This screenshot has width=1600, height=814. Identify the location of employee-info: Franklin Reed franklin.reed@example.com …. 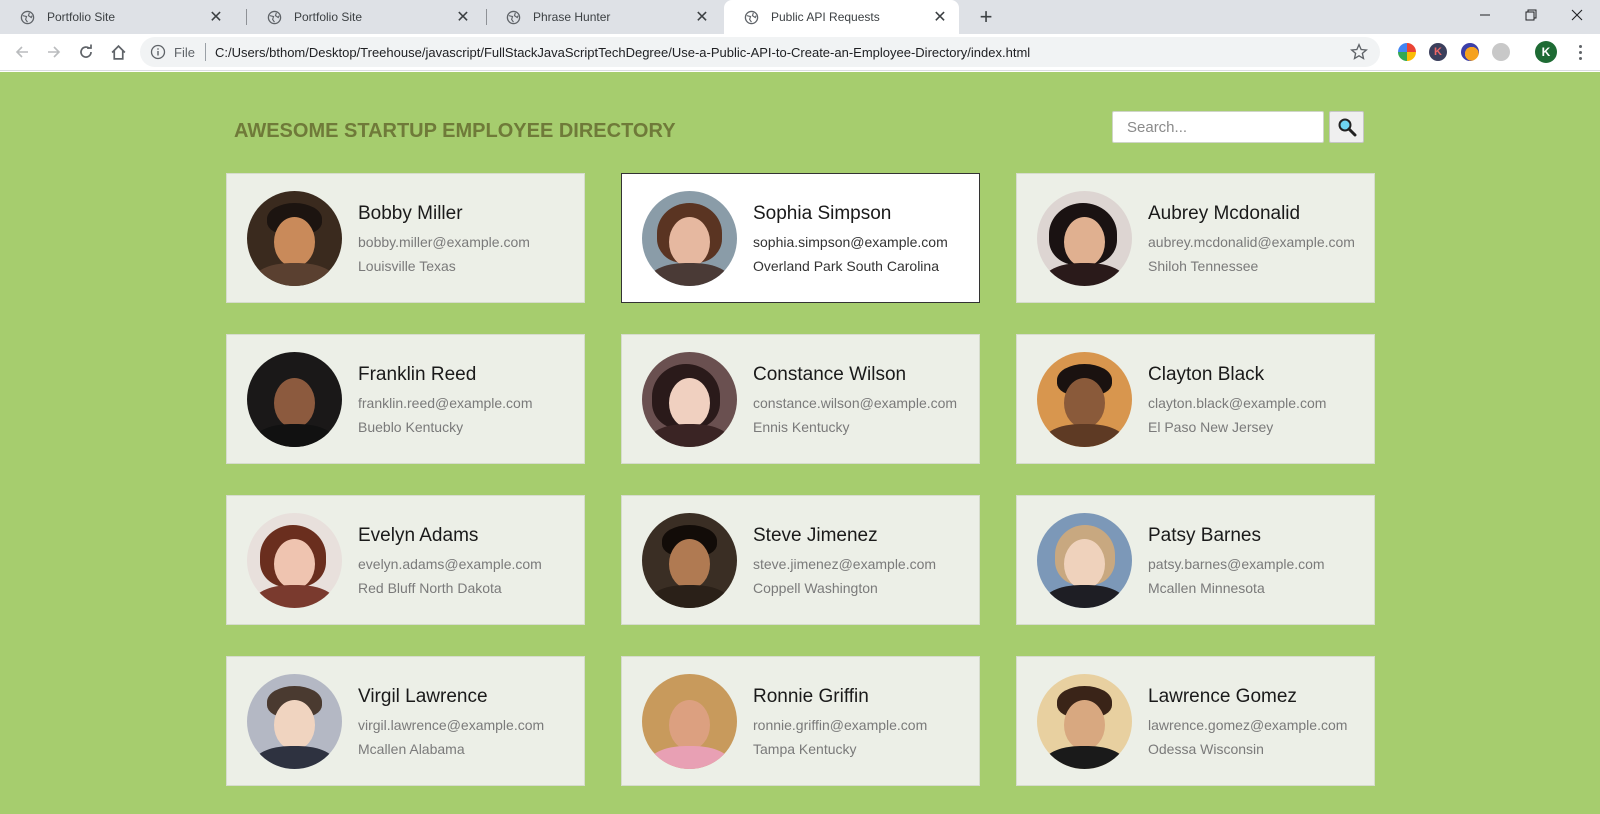
(445, 399).